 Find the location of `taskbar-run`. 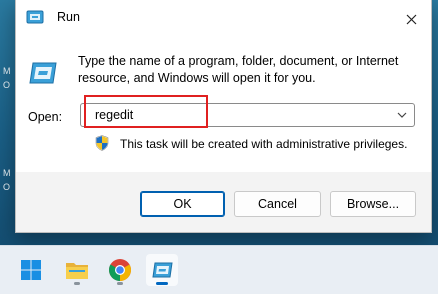

taskbar-run is located at coordinates (162, 270).